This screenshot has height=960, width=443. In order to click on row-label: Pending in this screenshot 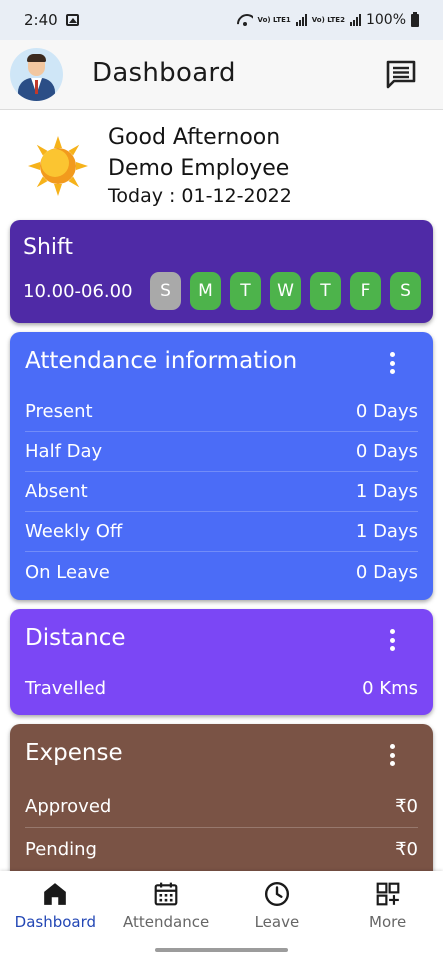, I will do `click(61, 849)`.